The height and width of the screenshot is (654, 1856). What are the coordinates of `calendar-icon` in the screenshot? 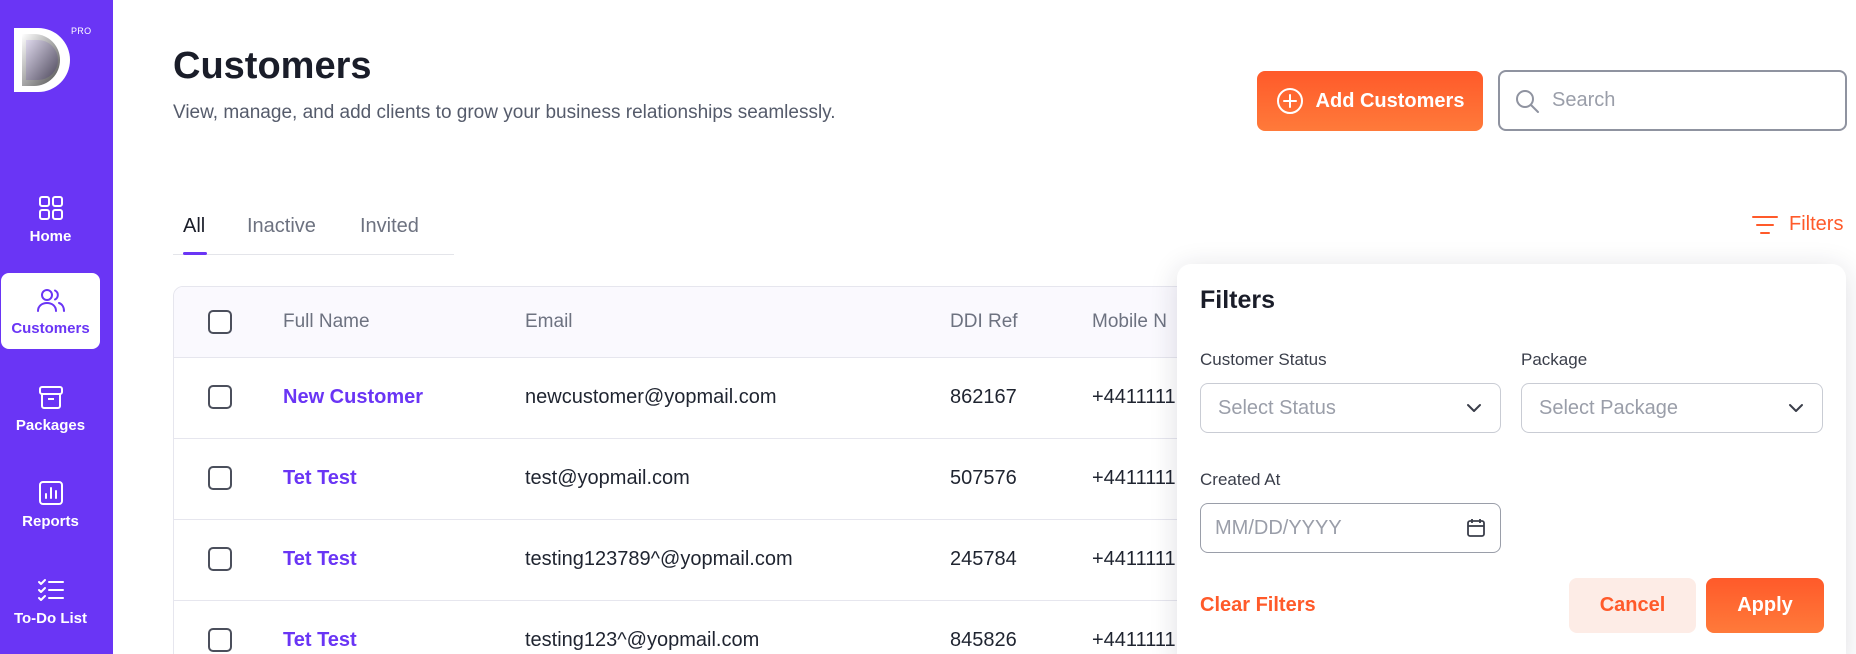 It's located at (1476, 528).